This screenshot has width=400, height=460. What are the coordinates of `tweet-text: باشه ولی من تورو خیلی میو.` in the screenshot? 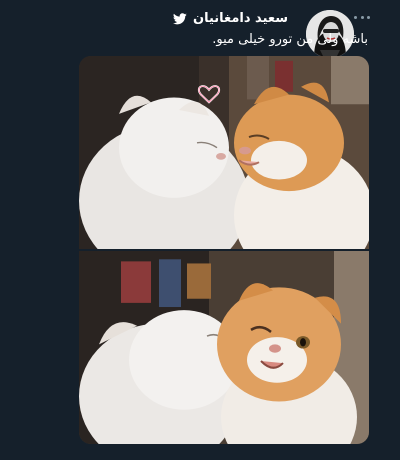 It's located at (290, 39).